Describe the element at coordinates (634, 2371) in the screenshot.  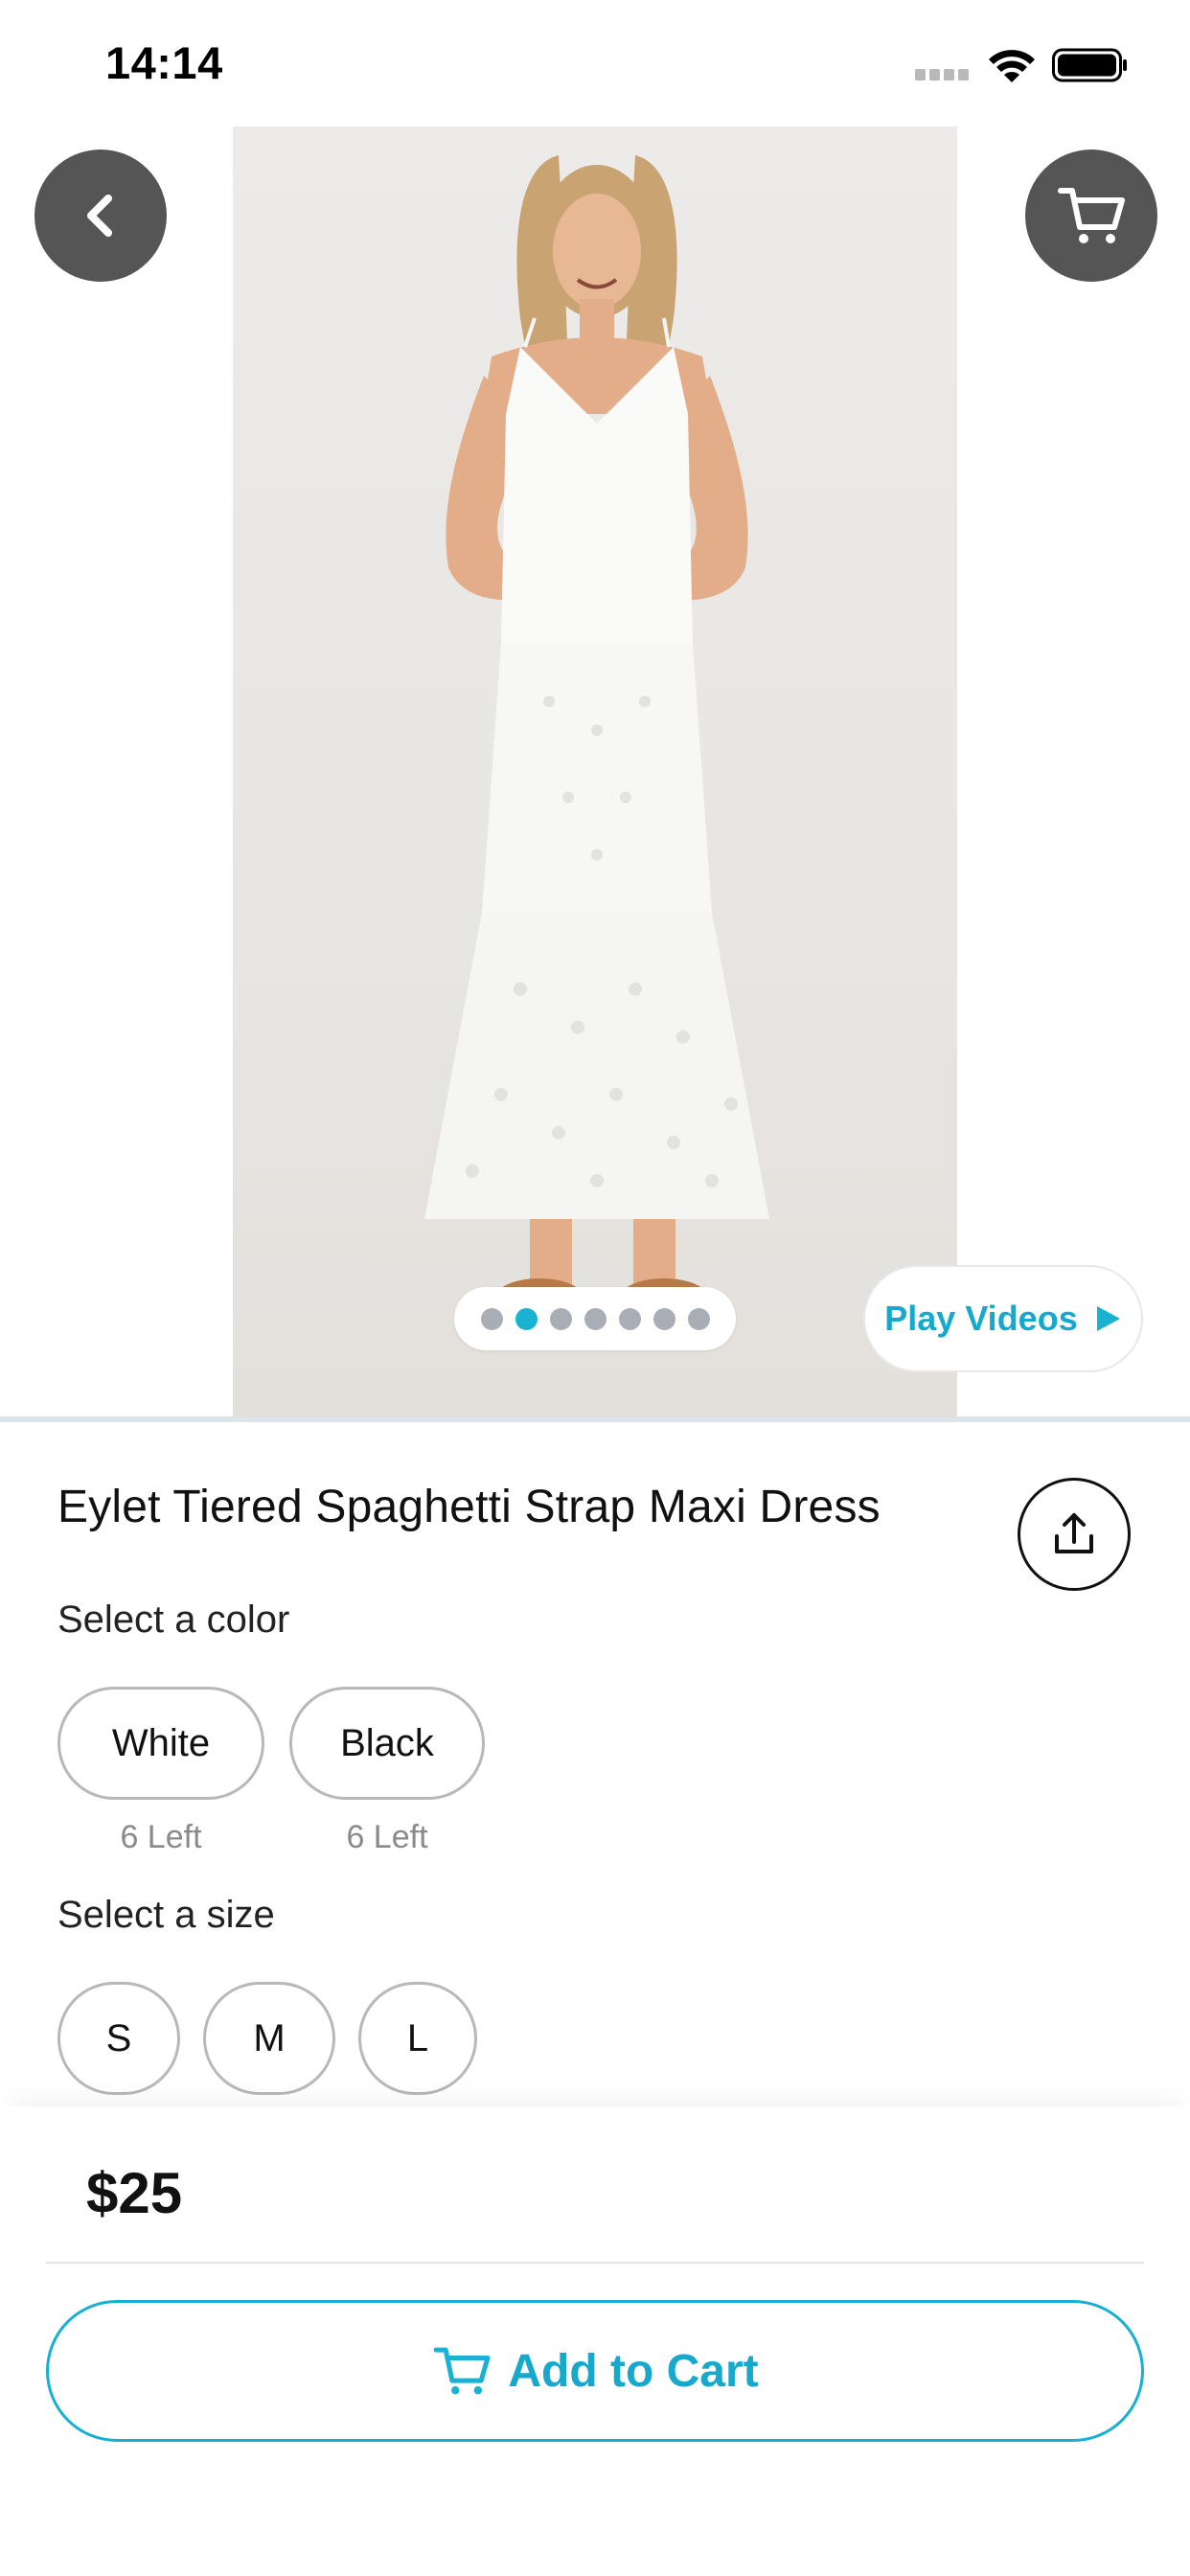
I see `add-to-cart-label: Add to Cart` at that location.